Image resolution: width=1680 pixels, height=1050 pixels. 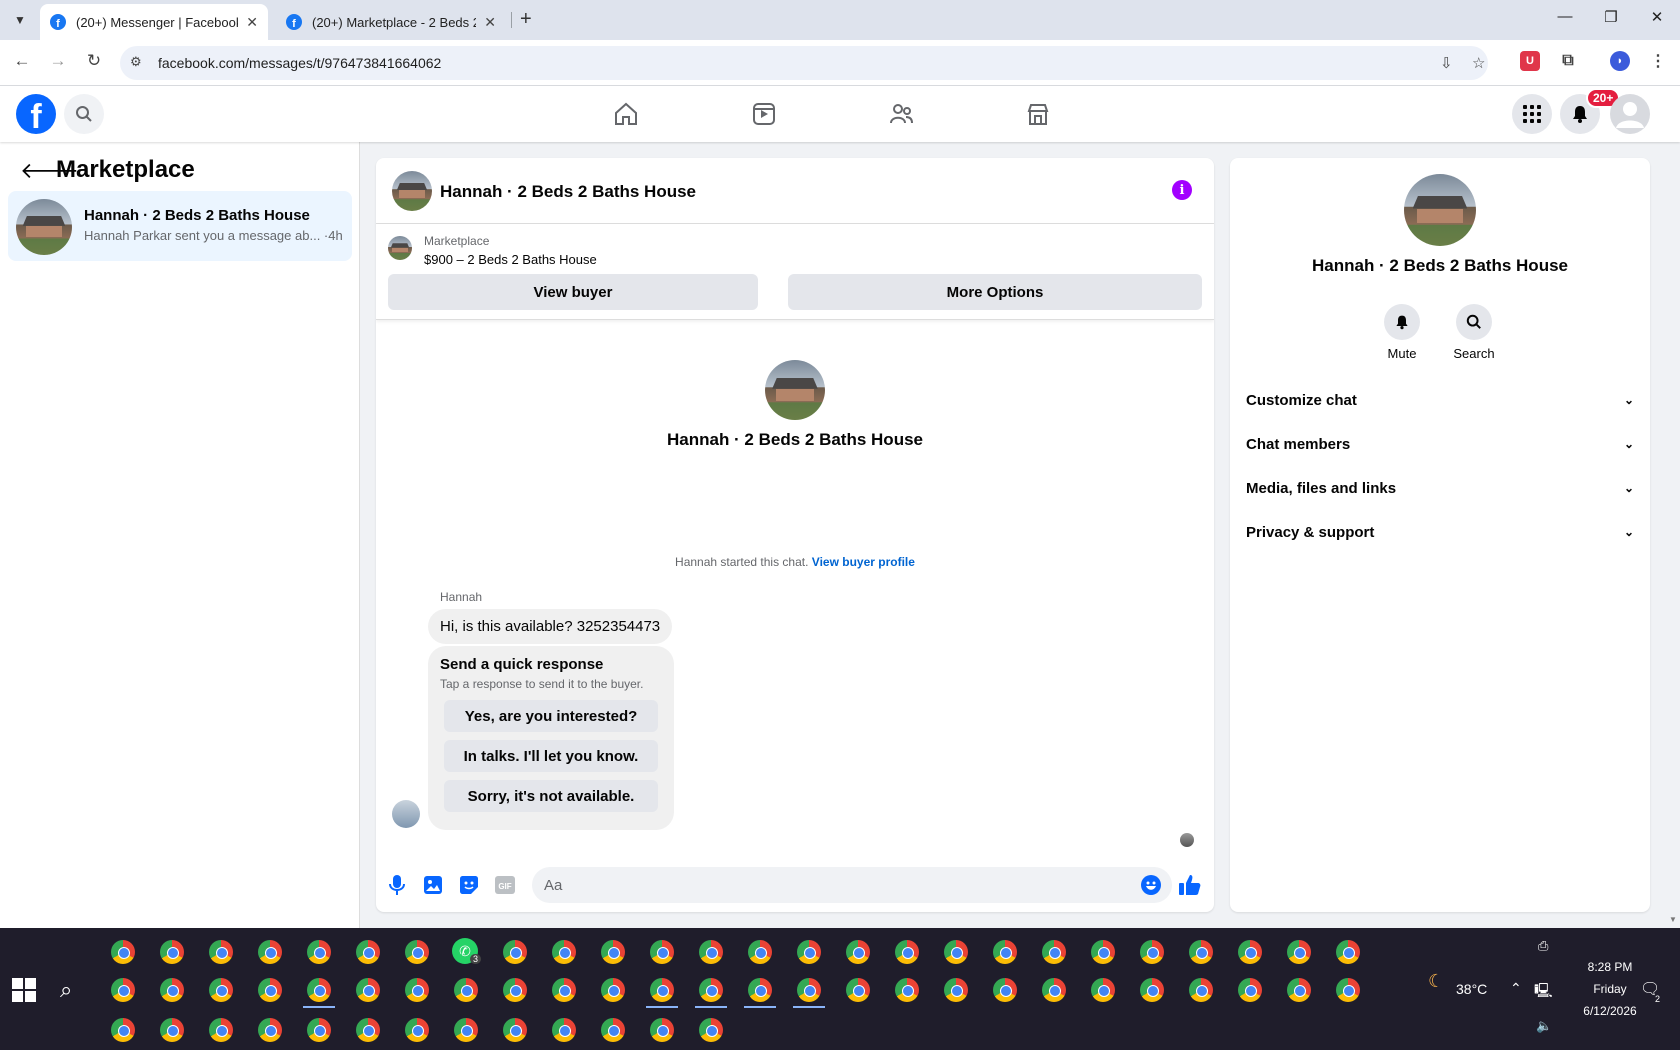 I want to click on quick-response-not-available-button: Sorry, it's not available., so click(x=551, y=796).